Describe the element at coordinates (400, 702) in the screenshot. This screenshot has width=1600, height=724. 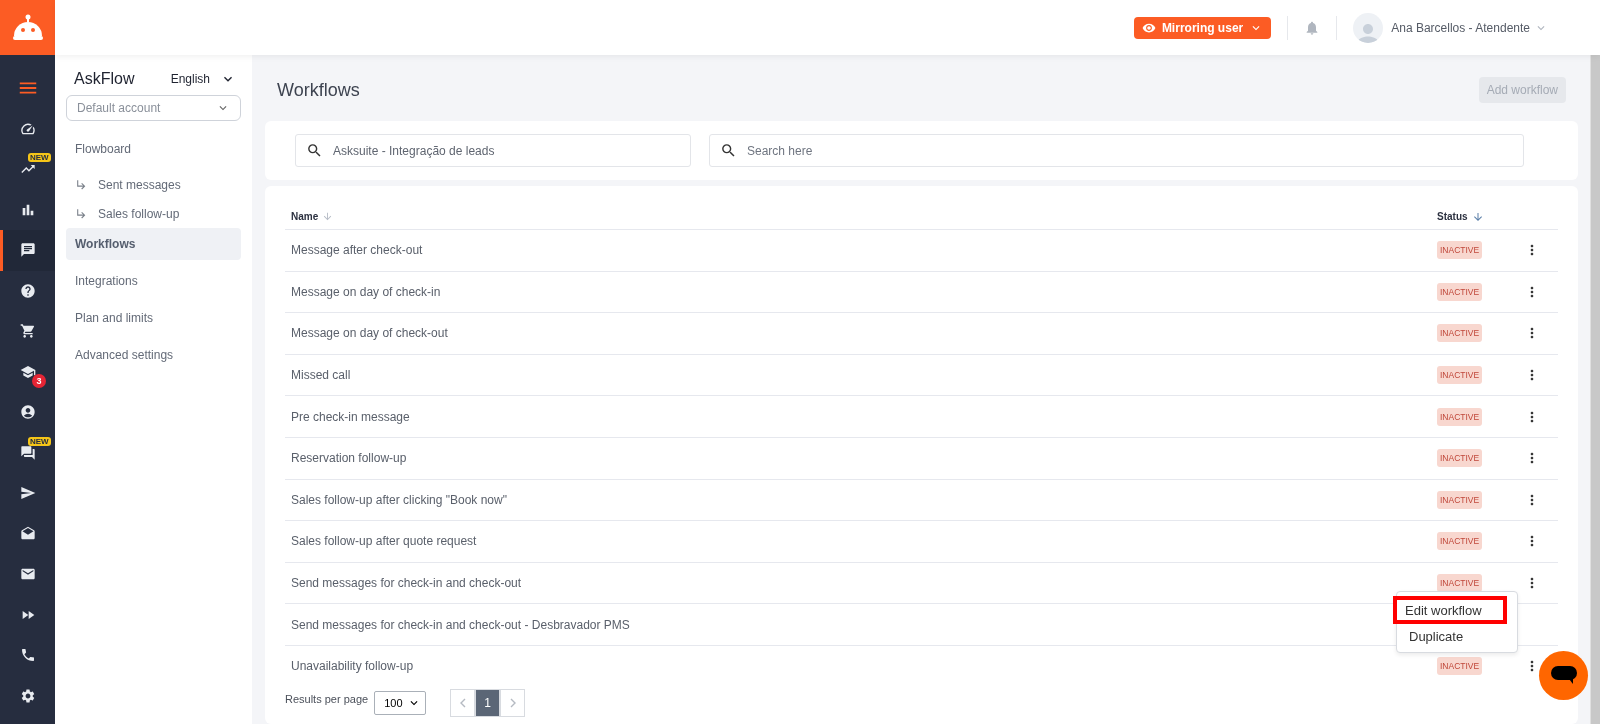
I see `per-page-select: 100` at that location.